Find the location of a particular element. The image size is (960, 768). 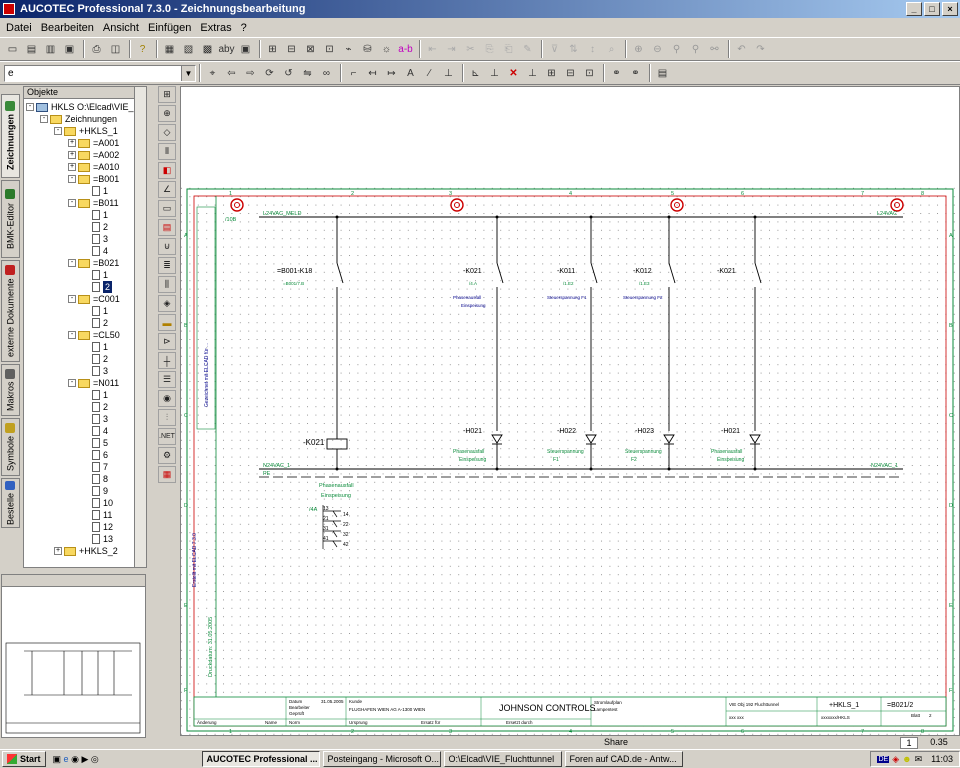

ql-chrome-icon: ◎ is located at coordinates (95, 759).